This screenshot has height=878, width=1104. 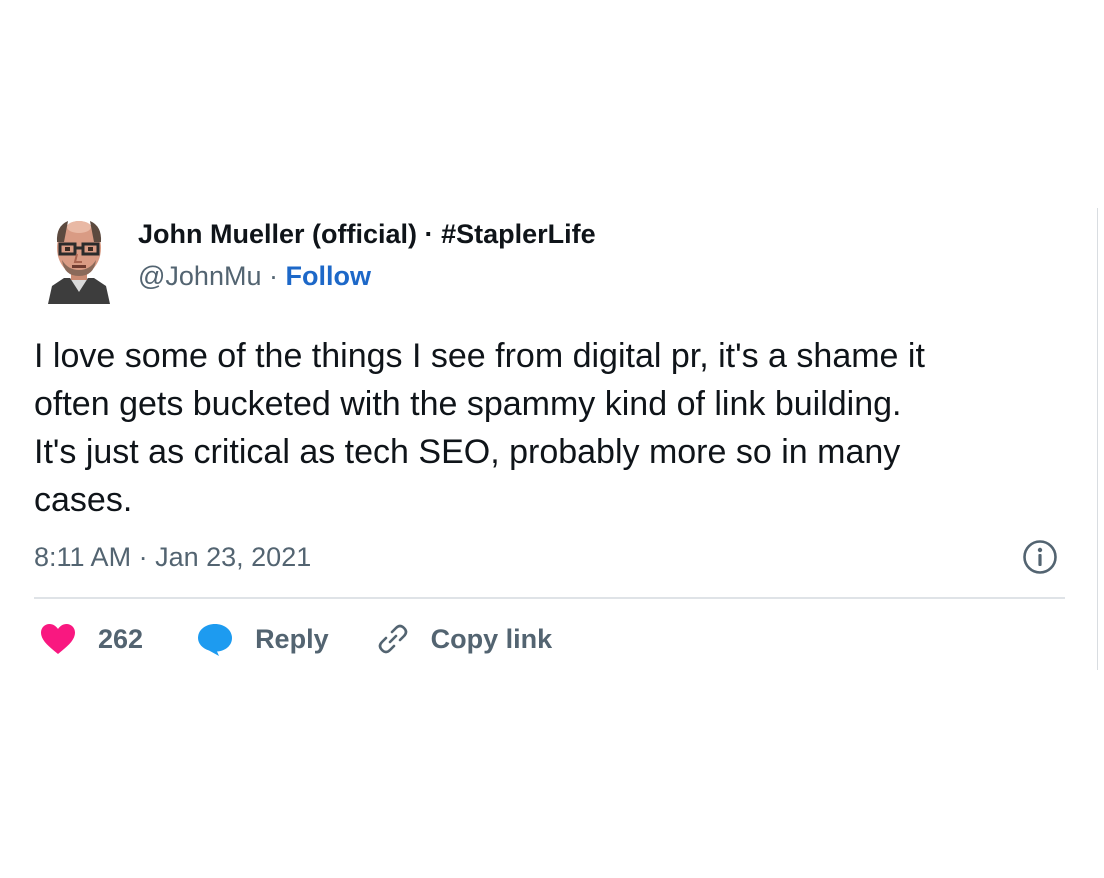 What do you see at coordinates (1040, 557) in the screenshot?
I see `info-icon` at bounding box center [1040, 557].